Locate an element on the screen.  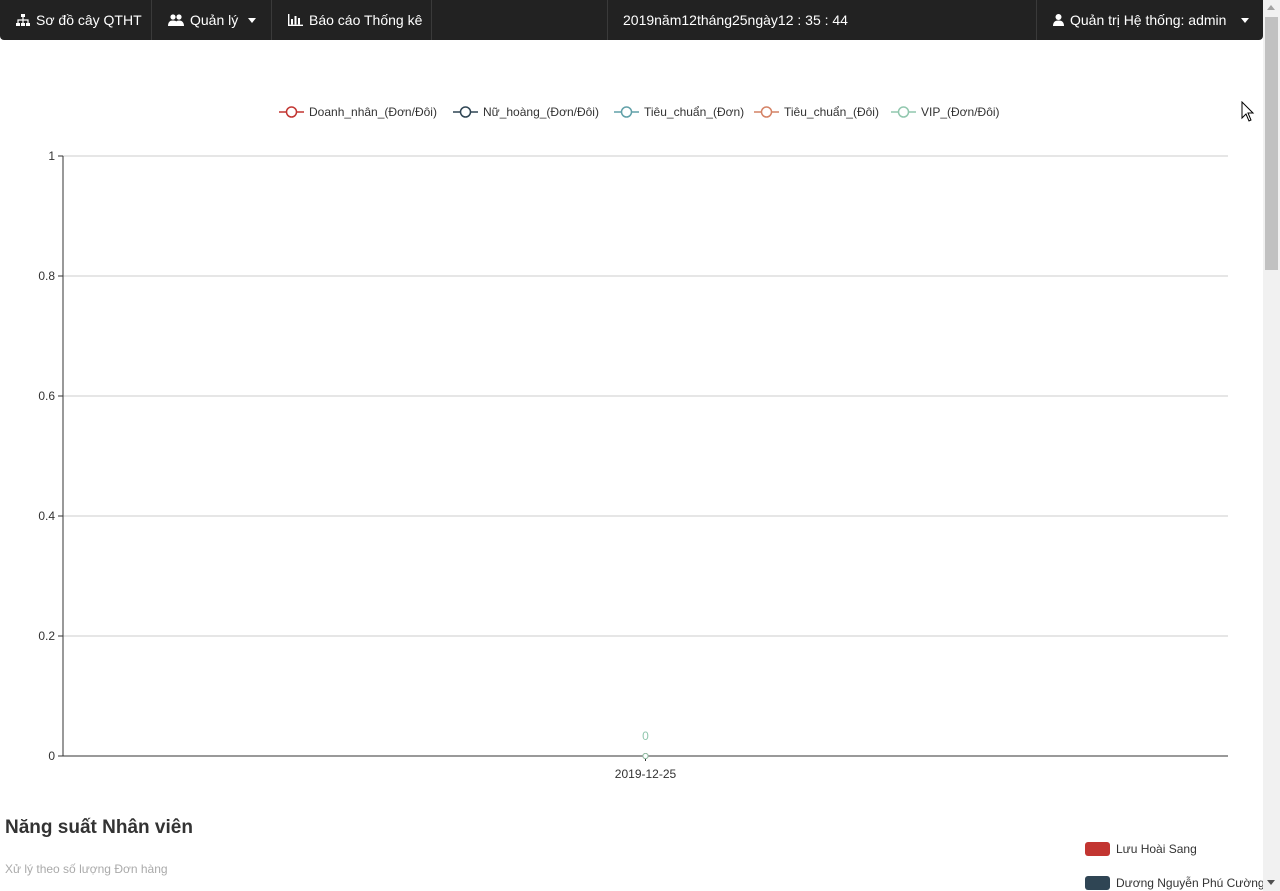
clock-display: 2019năm12tháng25ngày12 : 35 : 44 is located at coordinates (822, 20).